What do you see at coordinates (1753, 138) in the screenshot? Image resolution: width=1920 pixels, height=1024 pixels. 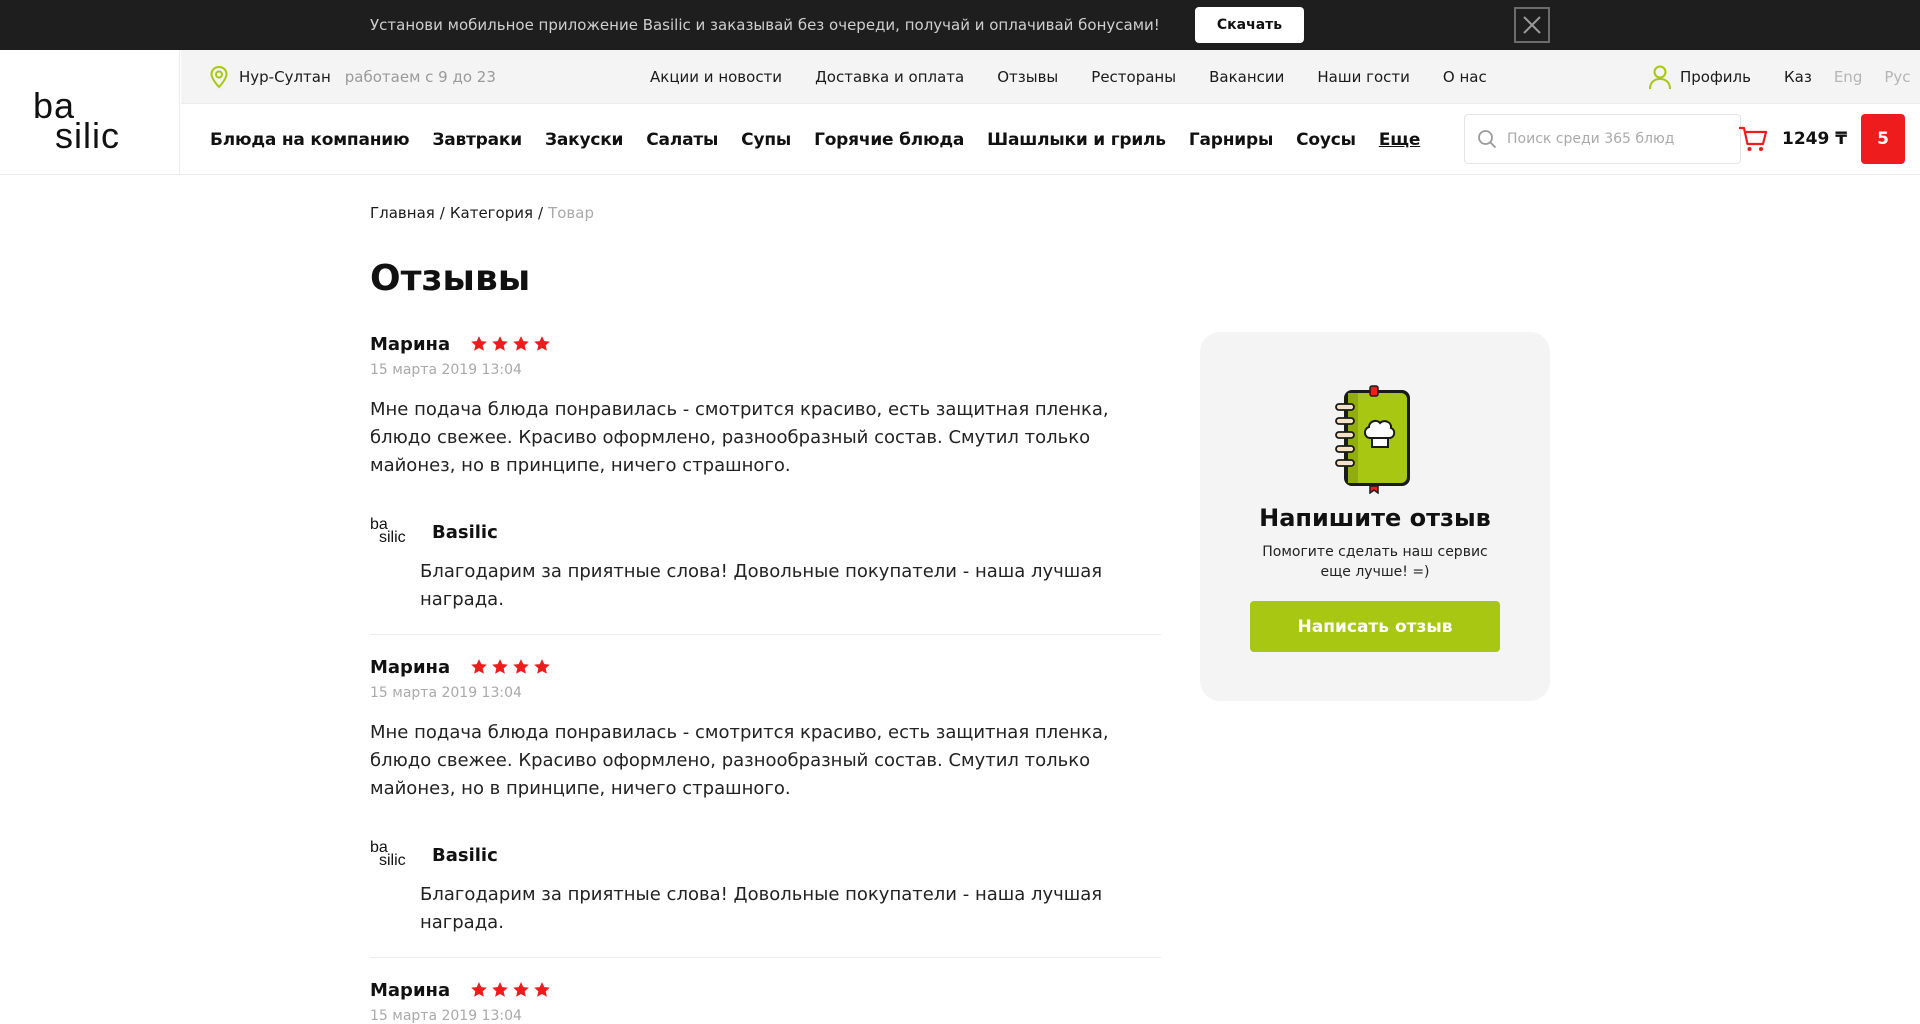 I see `cart-icon` at bounding box center [1753, 138].